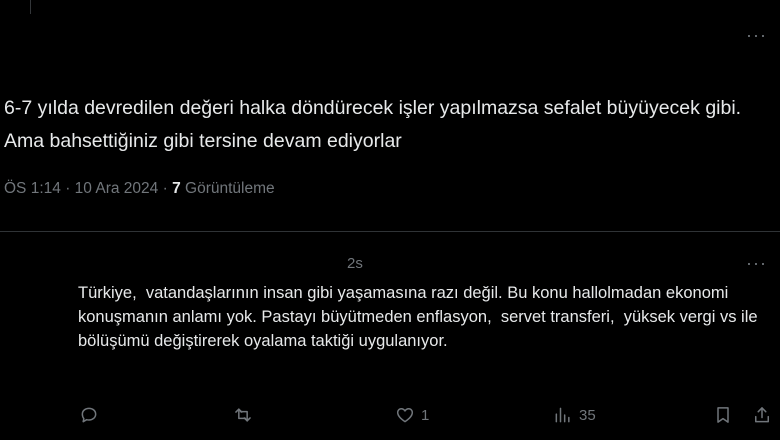 The image size is (780, 440). I want to click on share-icon, so click(762, 415).